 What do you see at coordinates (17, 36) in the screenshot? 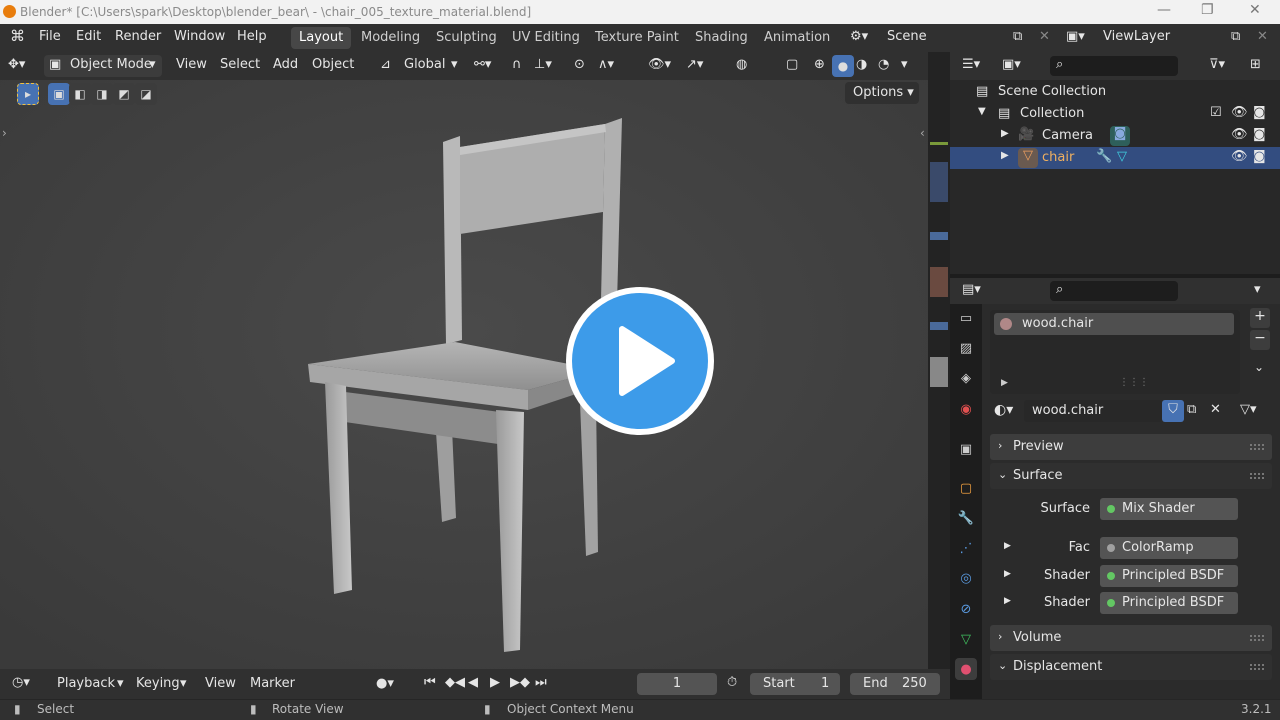
I see `blender-menu-icon: ⌘` at bounding box center [17, 36].